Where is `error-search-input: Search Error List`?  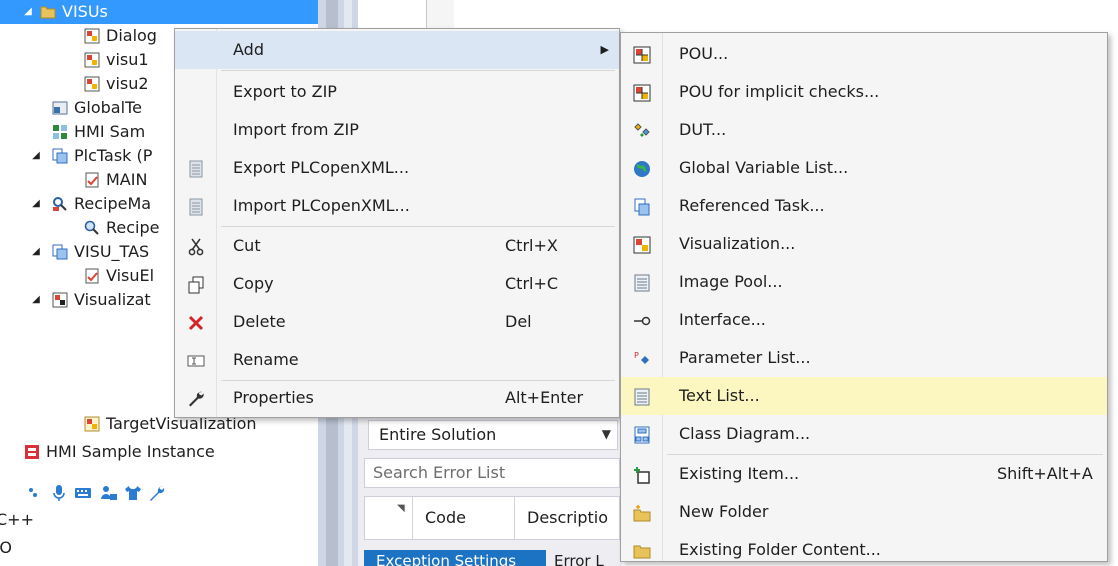 error-search-input: Search Error List is located at coordinates (492, 473).